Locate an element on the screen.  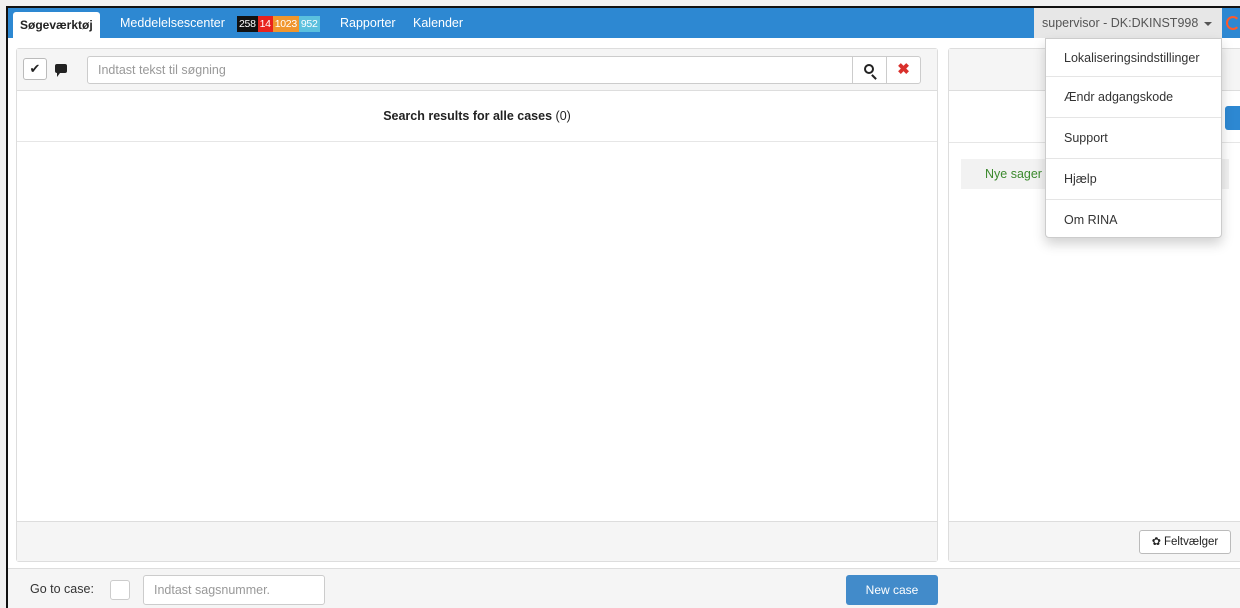
user-menu-toggle: supervisor - DK:DKINST998 is located at coordinates (1128, 23).